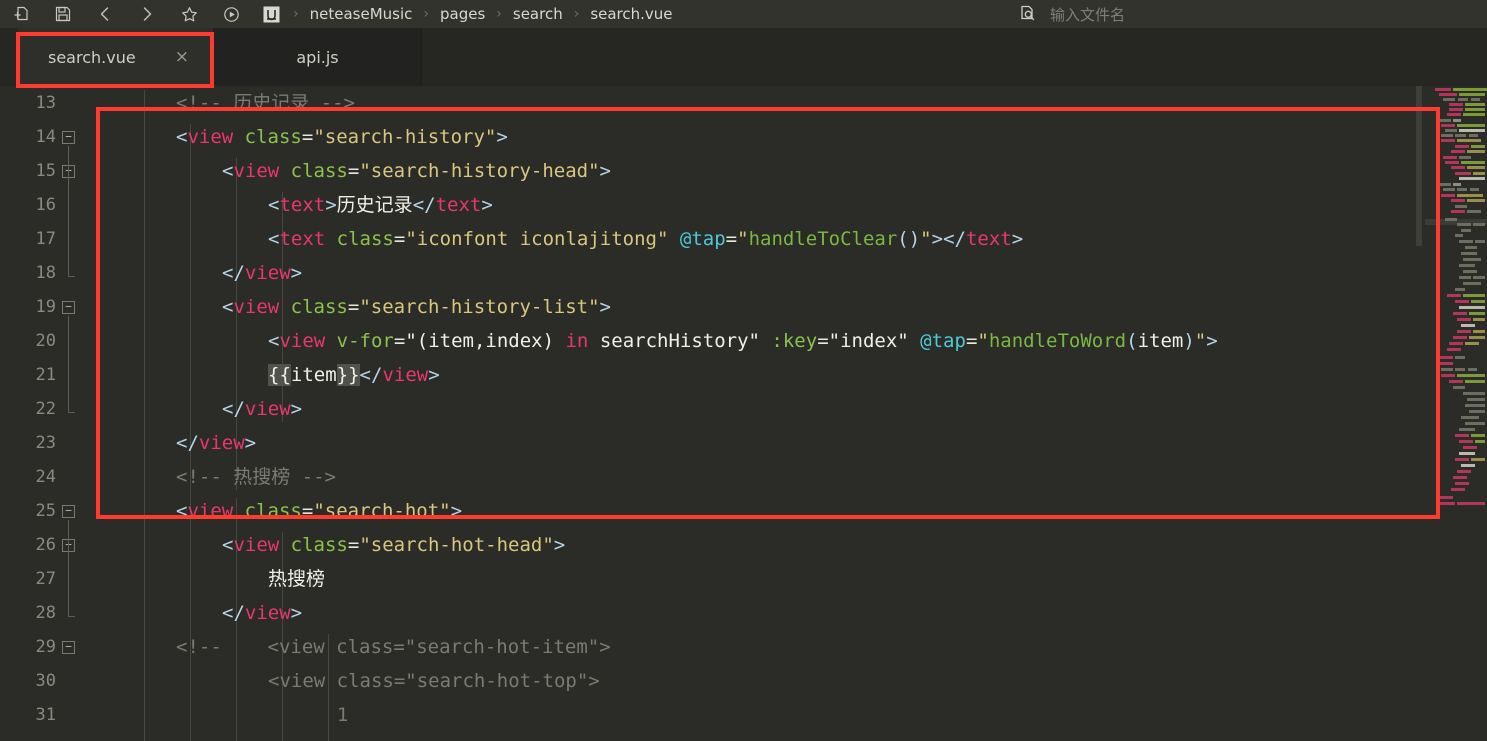 Image resolution: width=1487 pixels, height=741 pixels. I want to click on line-number: 21, so click(45, 375).